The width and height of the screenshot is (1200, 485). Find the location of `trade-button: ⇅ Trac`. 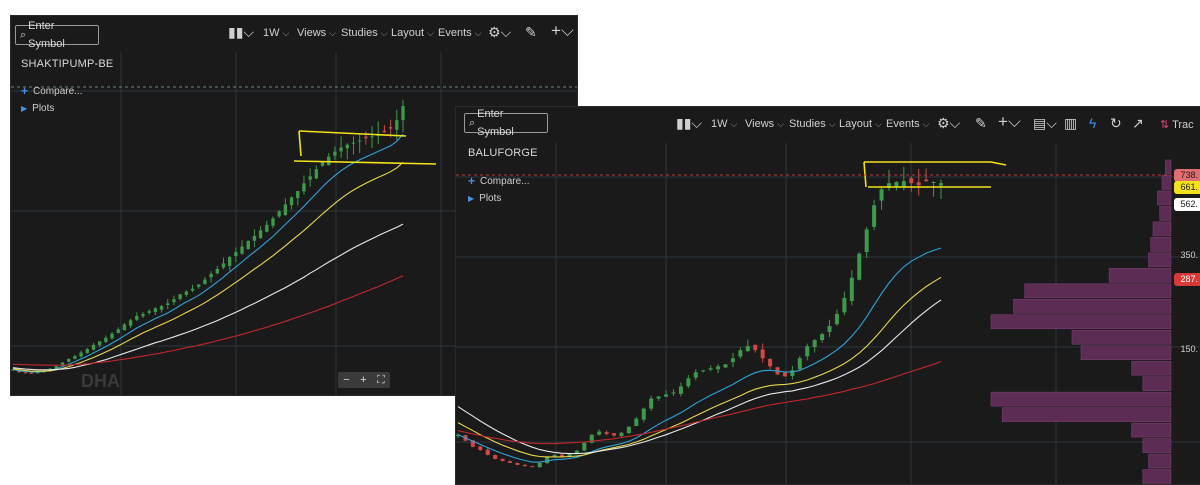

trade-button: ⇅ Trac is located at coordinates (1177, 124).